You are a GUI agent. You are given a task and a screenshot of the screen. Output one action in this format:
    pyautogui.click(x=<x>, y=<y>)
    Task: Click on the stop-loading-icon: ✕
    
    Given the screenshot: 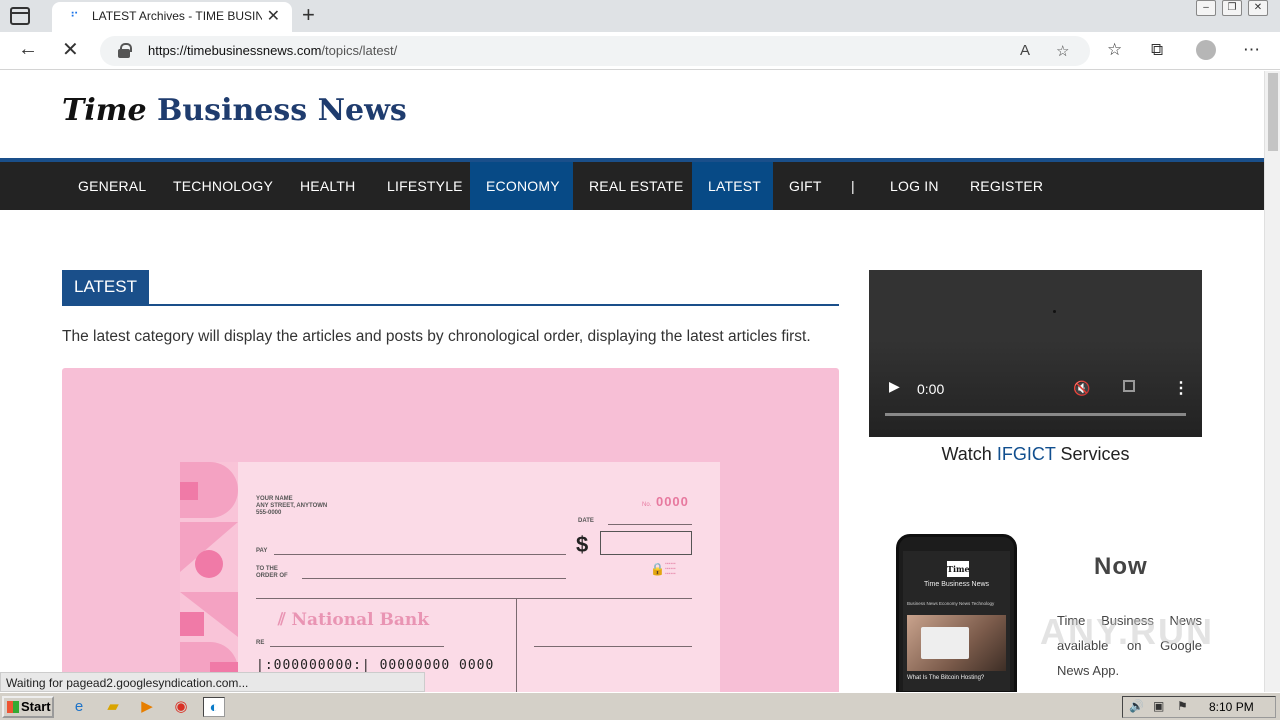 What is the action you would take?
    pyautogui.click(x=70, y=49)
    